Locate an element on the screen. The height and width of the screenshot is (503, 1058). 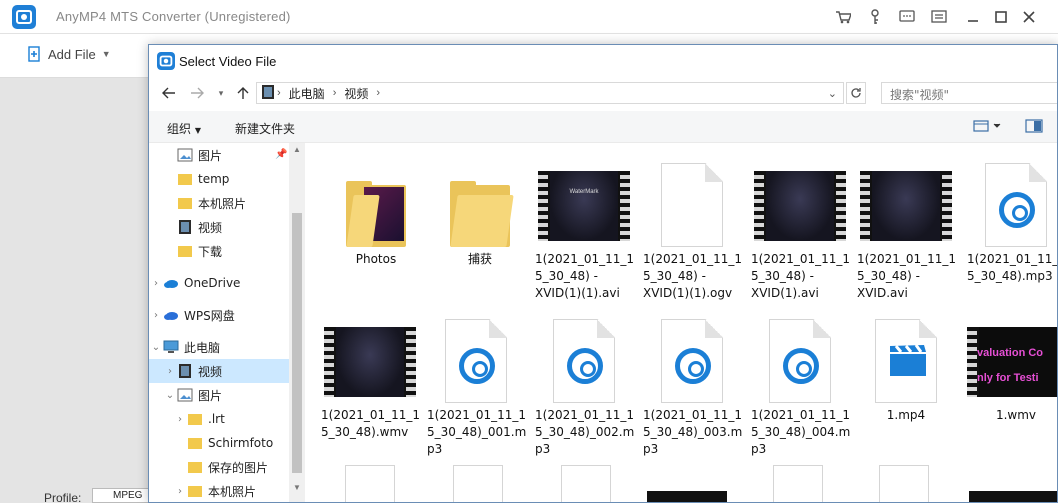
nav-item-videos-quick: 视频 is located at coordinates (219, 227).